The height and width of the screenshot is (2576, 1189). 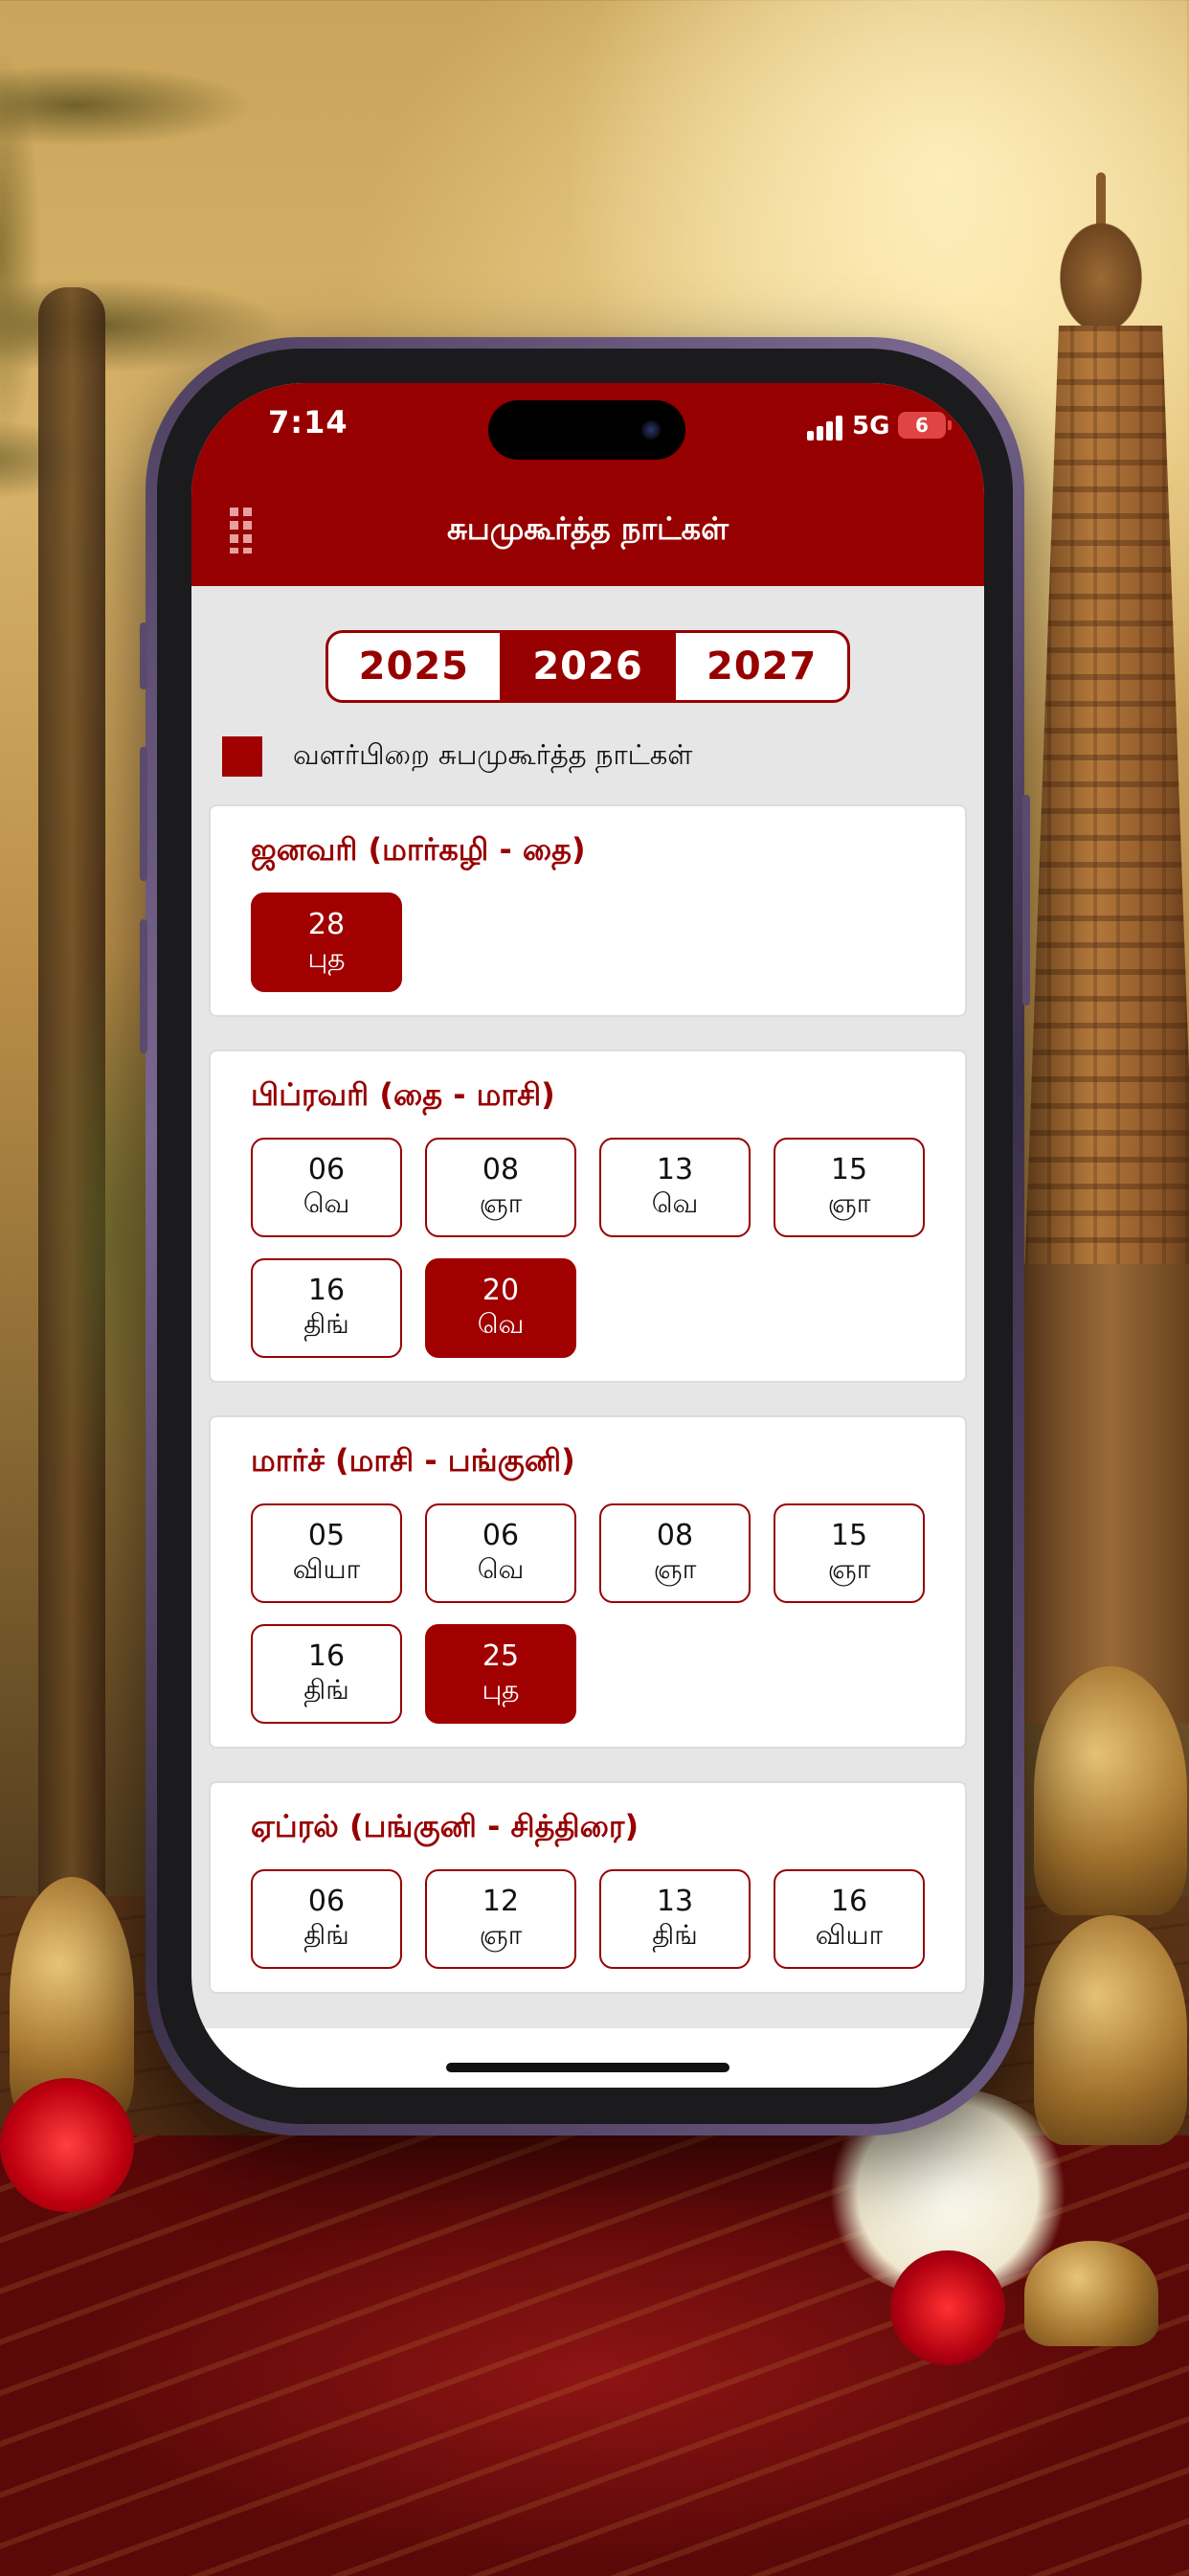 What do you see at coordinates (501, 1290) in the screenshot?
I see `date-number: 20` at bounding box center [501, 1290].